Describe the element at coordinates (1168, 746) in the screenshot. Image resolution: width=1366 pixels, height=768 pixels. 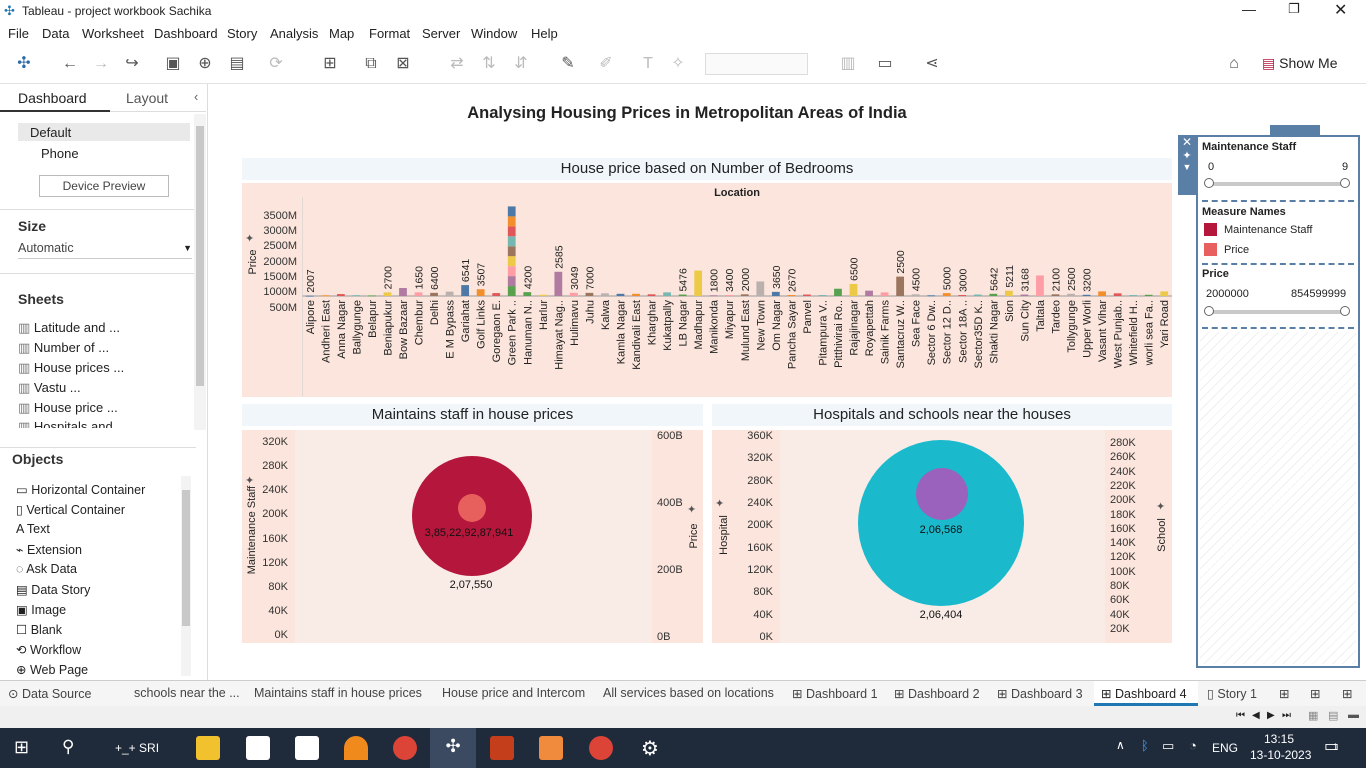
I see `network-icon: ▭` at that location.